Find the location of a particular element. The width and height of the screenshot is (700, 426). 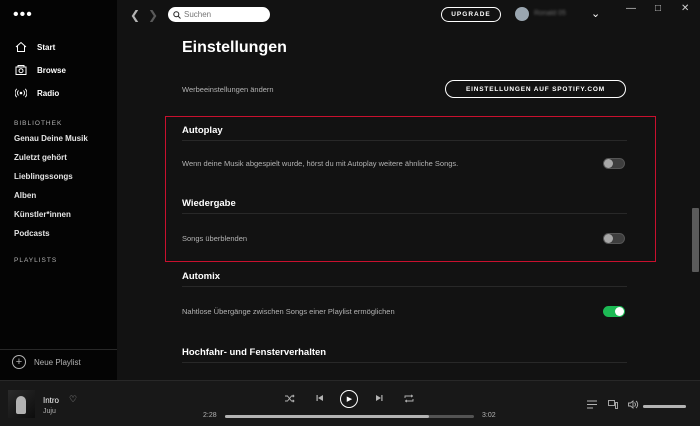

search-box is located at coordinates (219, 14).